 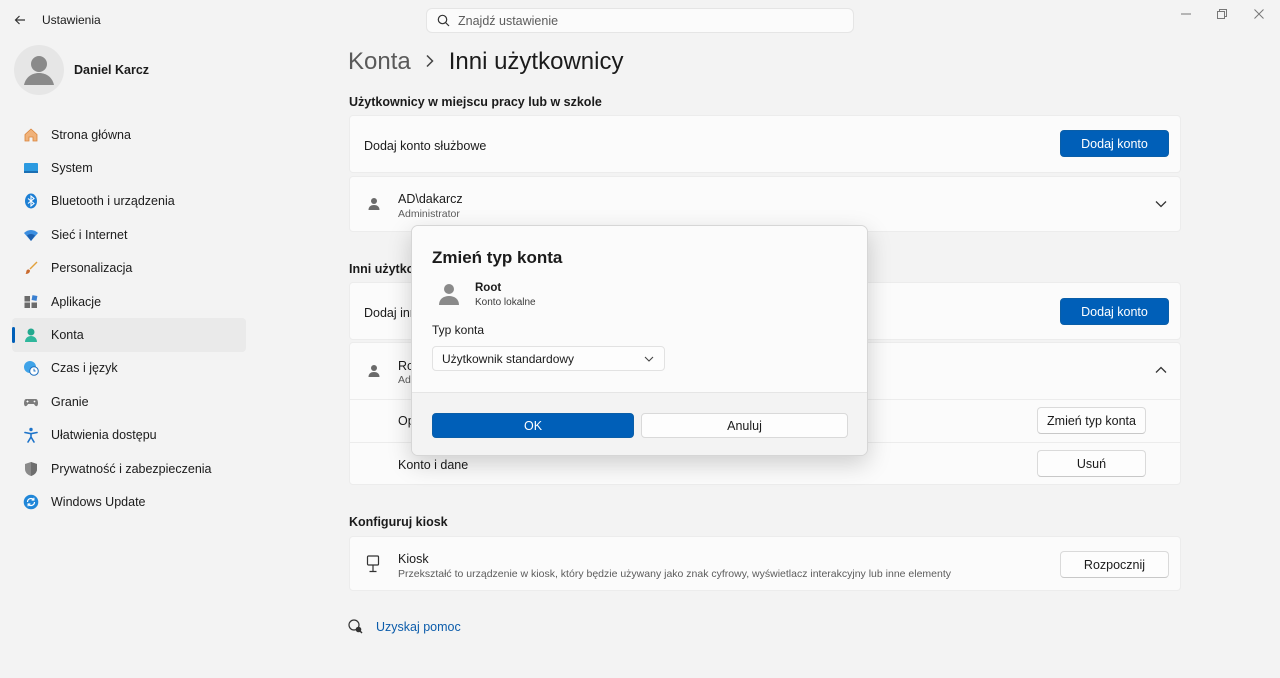 I want to click on title-bar: Ustawienia, so click(x=640, y=20).